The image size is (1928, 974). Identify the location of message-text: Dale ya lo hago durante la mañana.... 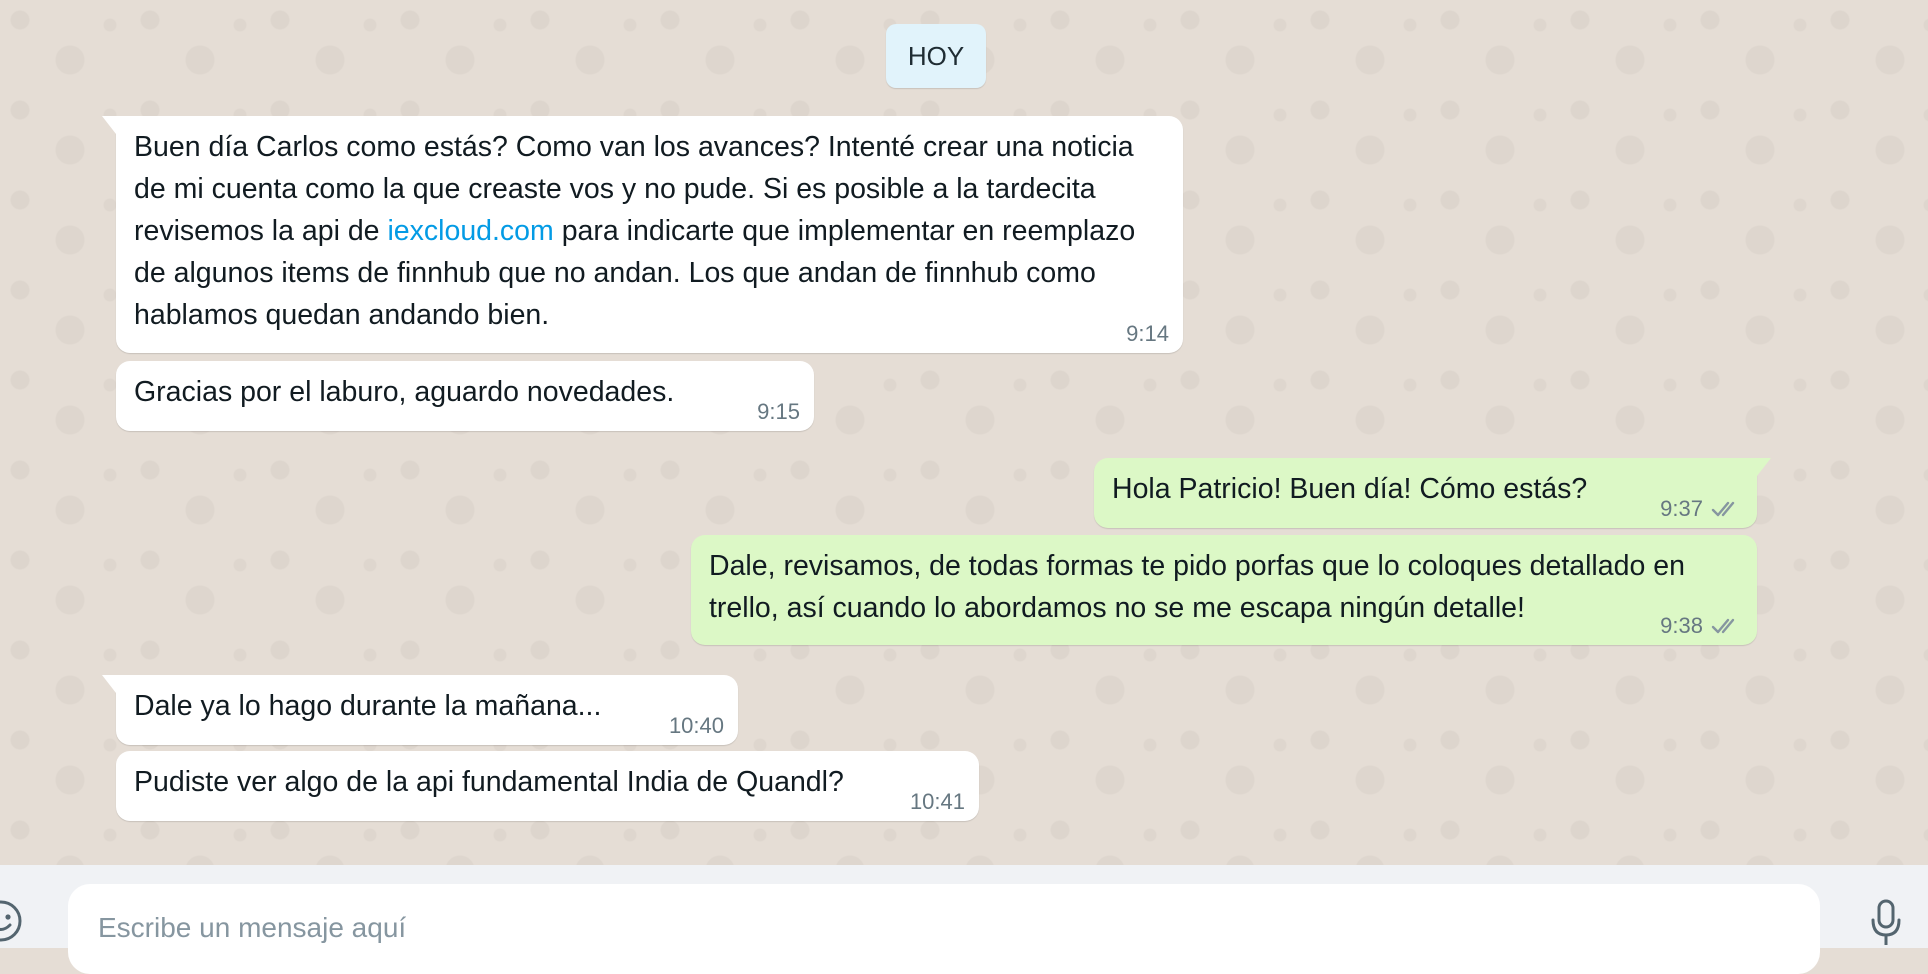
(368, 706).